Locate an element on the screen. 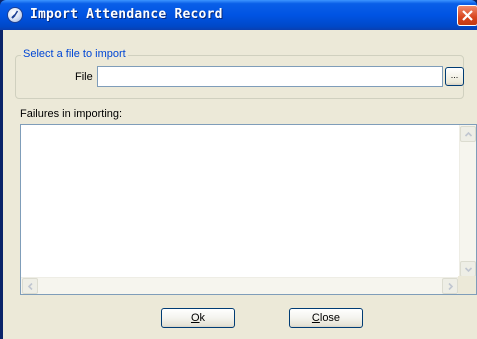 This screenshot has width=477, height=339. ok-mnemonic: O is located at coordinates (195, 318).